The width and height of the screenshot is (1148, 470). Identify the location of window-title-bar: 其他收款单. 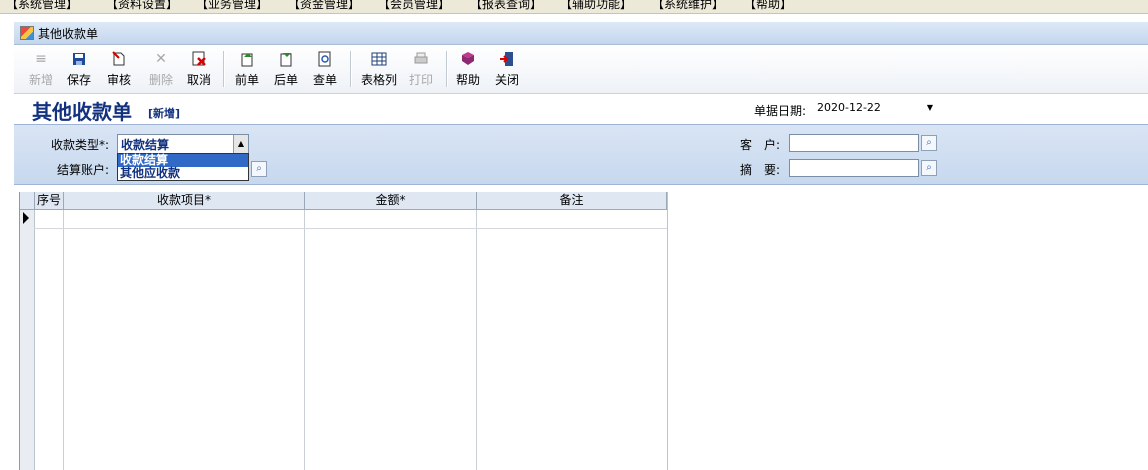
(581, 33).